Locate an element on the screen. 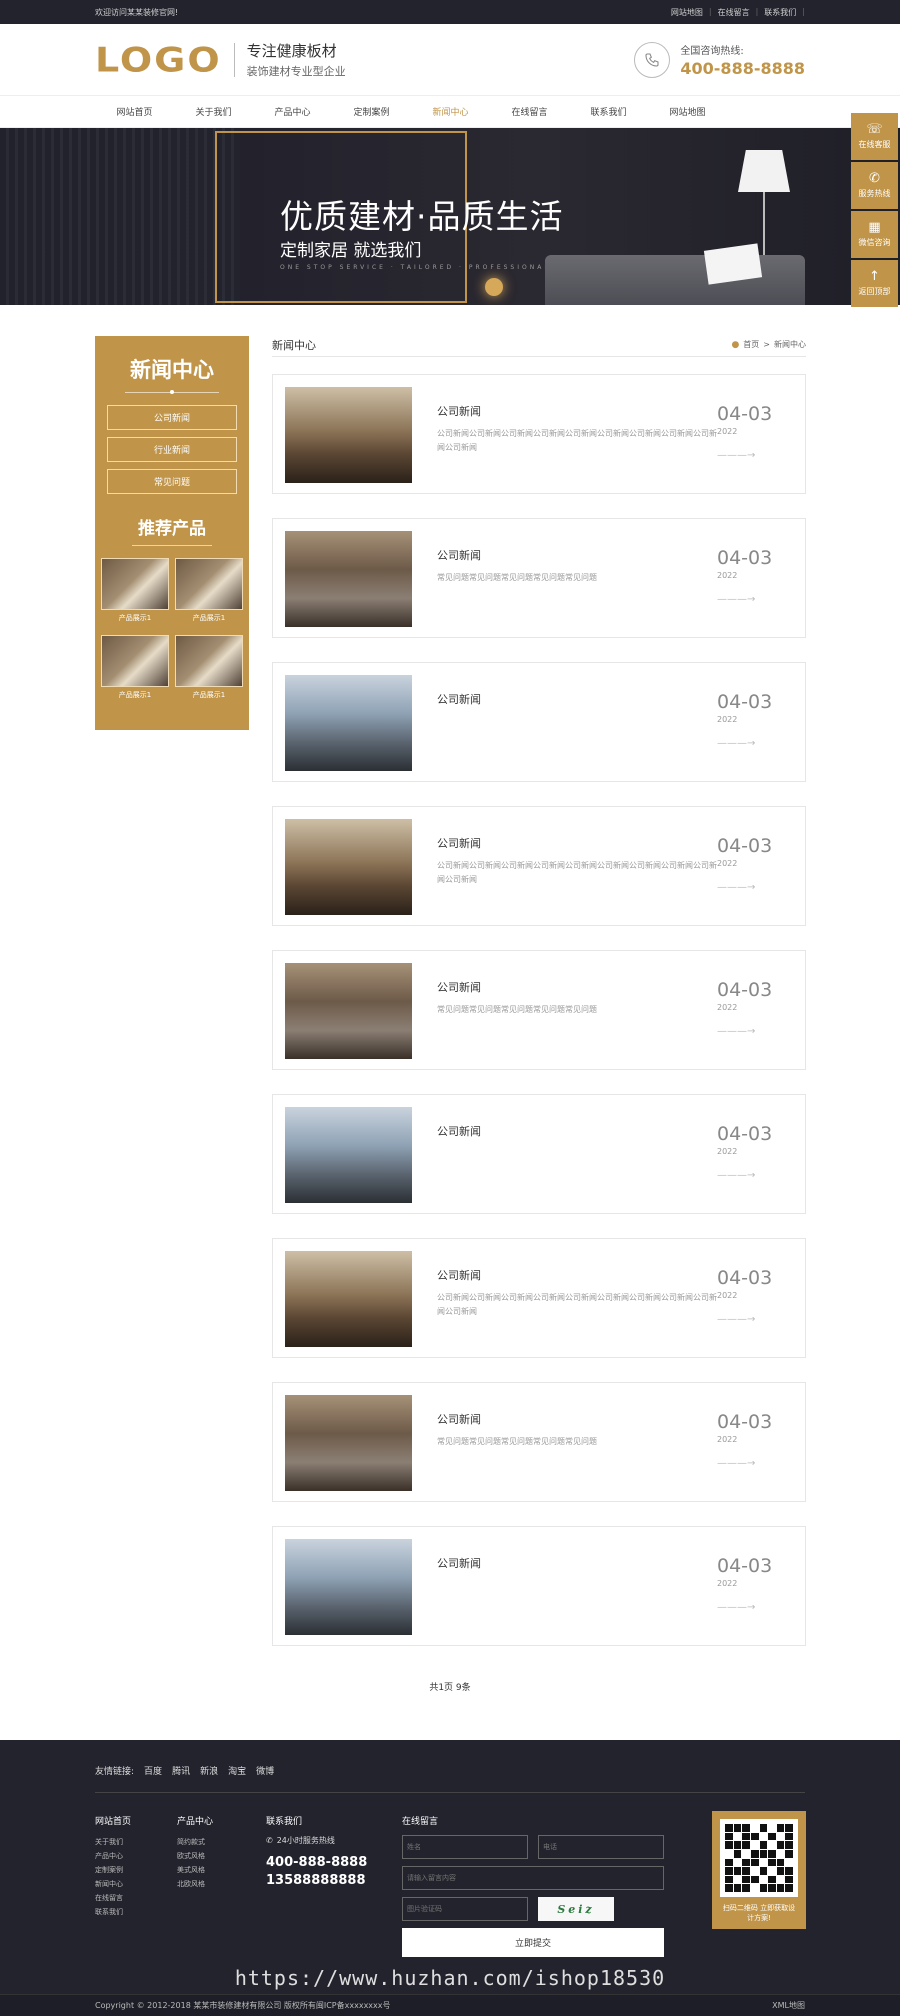 This screenshot has height=2016, width=900. footer-link: 新闻中心 is located at coordinates (113, 1884).